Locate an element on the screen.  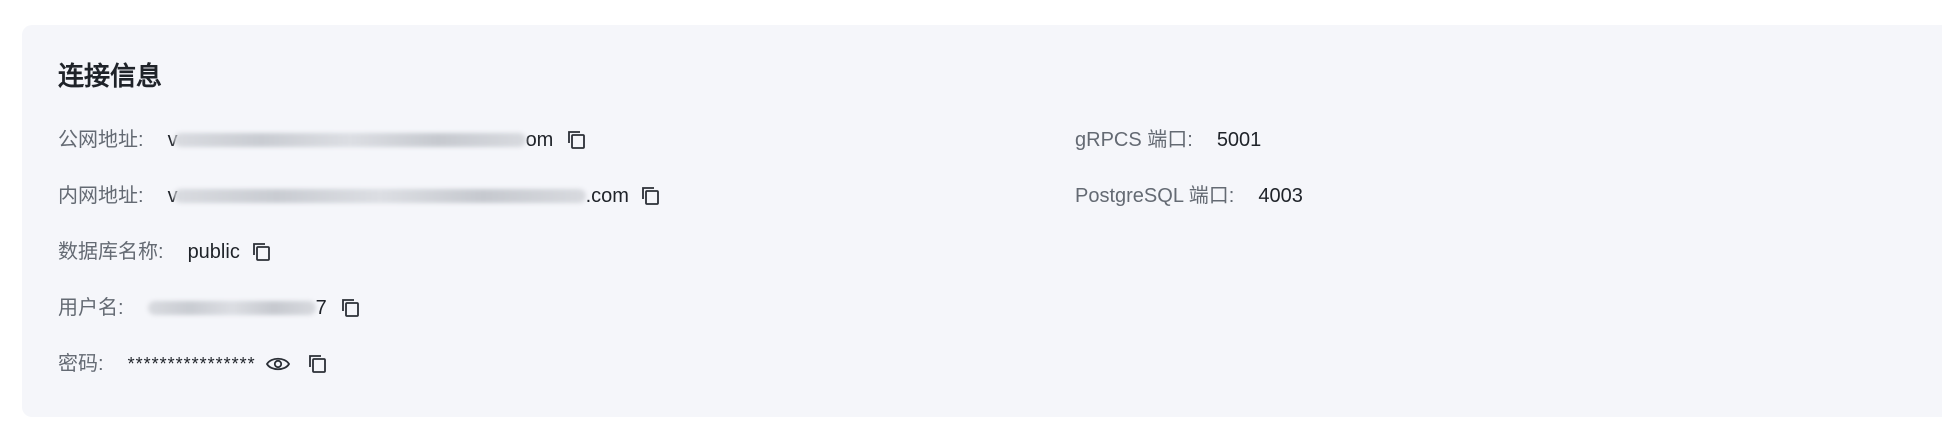
postgresql-port-label: PostgreSQL 端口: is located at coordinates (1155, 196).